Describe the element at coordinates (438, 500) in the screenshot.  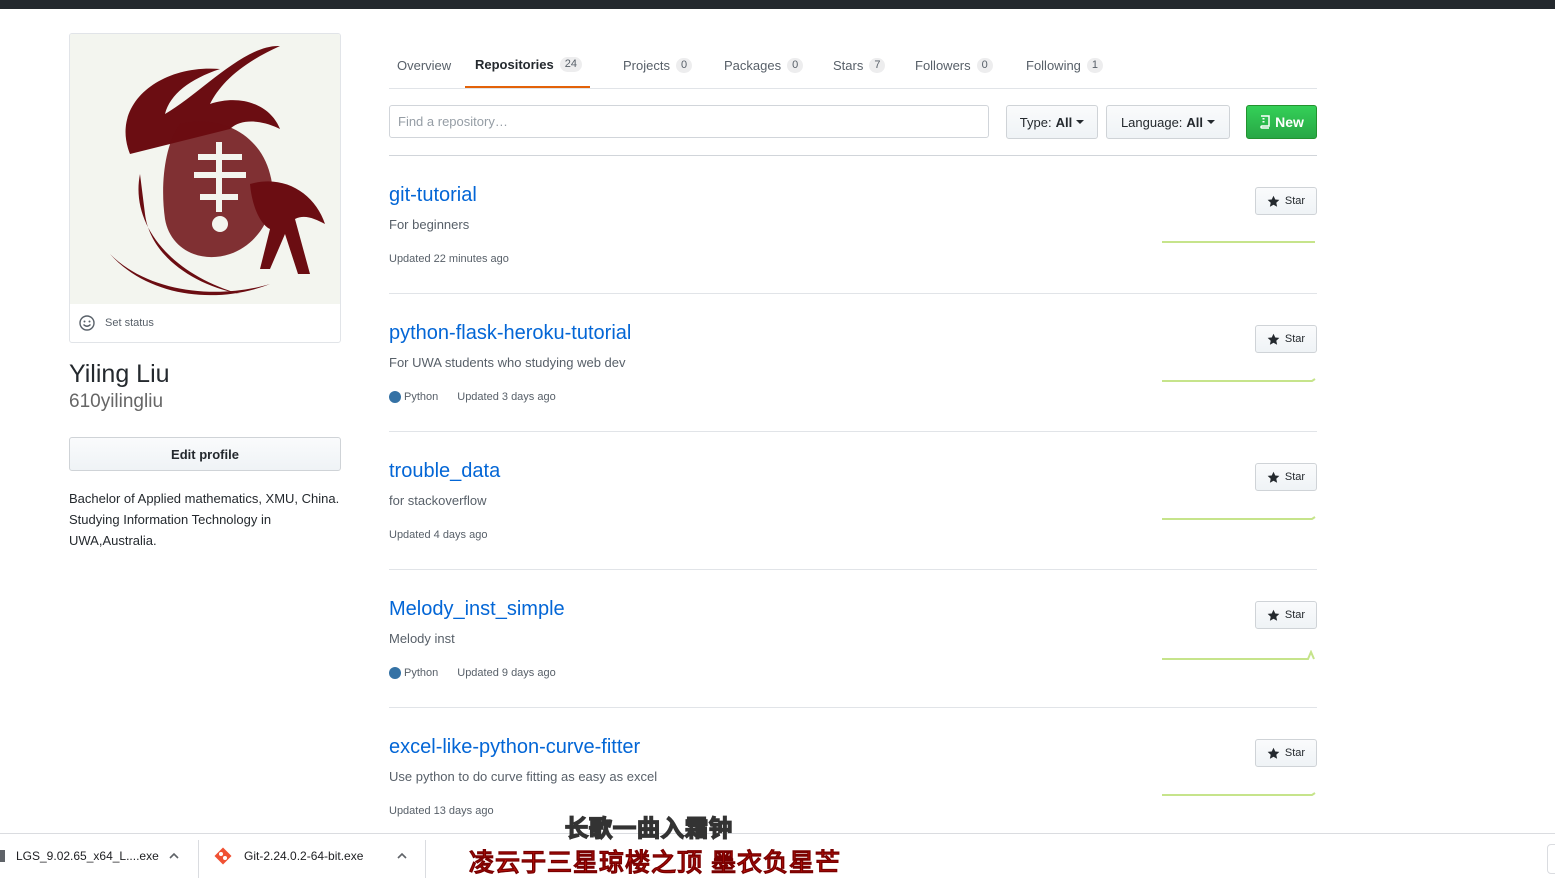
I see `repo-description: for stackoverflow` at that location.